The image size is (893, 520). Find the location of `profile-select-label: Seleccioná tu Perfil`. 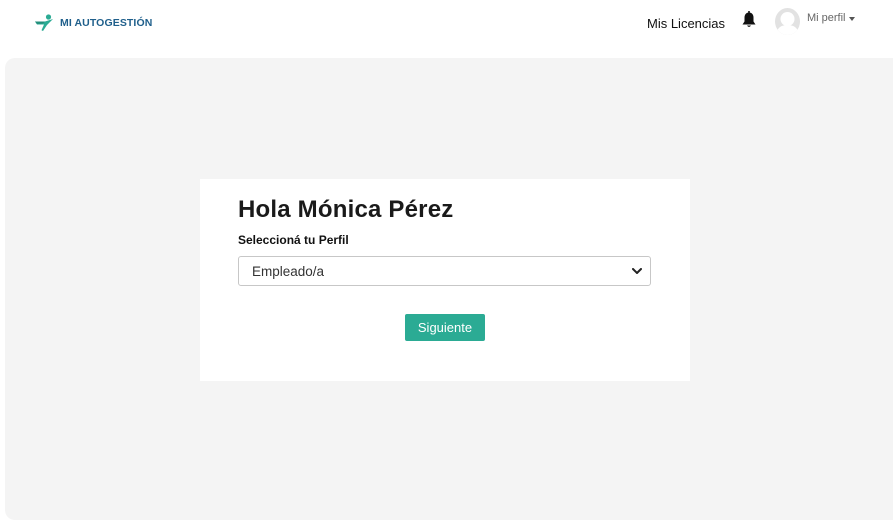

profile-select-label: Seleccioná tu Perfil is located at coordinates (293, 240).